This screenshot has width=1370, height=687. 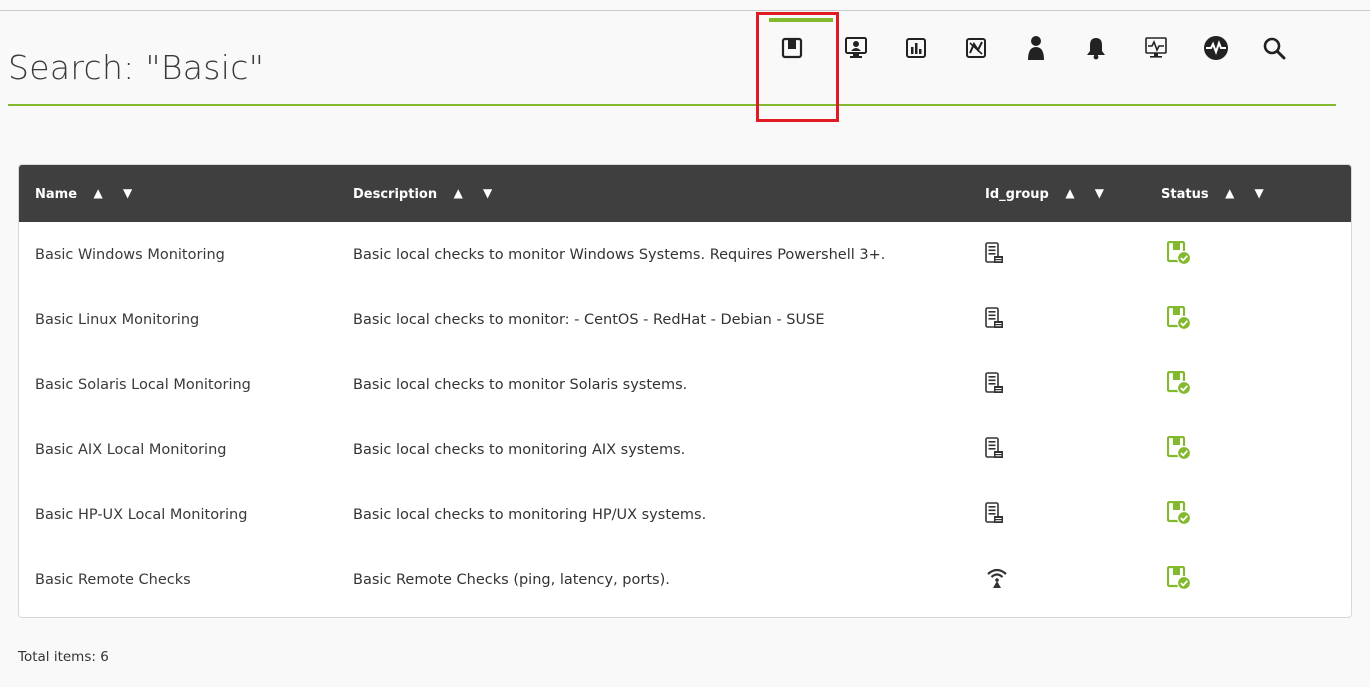 I want to click on agents-icon, so click(x=856, y=47).